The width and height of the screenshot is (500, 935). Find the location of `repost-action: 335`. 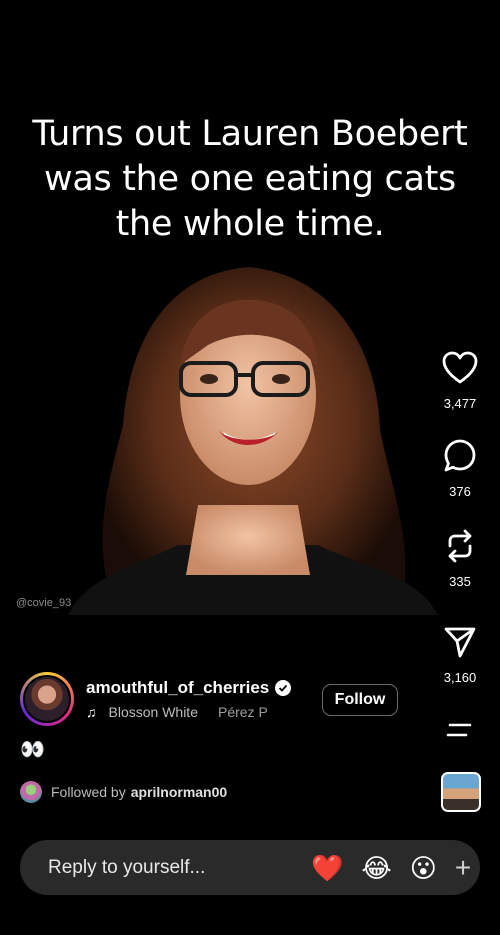

repost-action: 335 is located at coordinates (460, 557).